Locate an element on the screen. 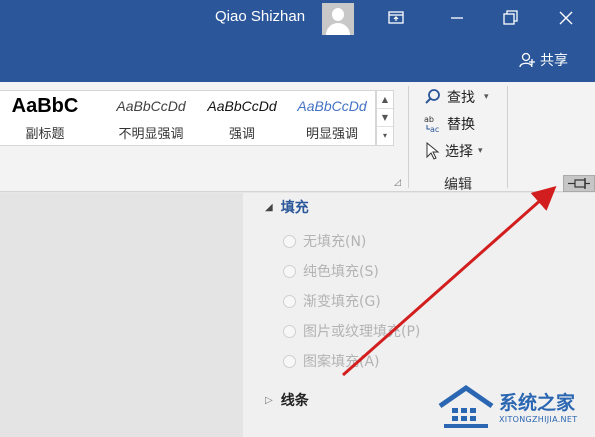  collapse-triangle-icon: ◢ is located at coordinates (269, 207).